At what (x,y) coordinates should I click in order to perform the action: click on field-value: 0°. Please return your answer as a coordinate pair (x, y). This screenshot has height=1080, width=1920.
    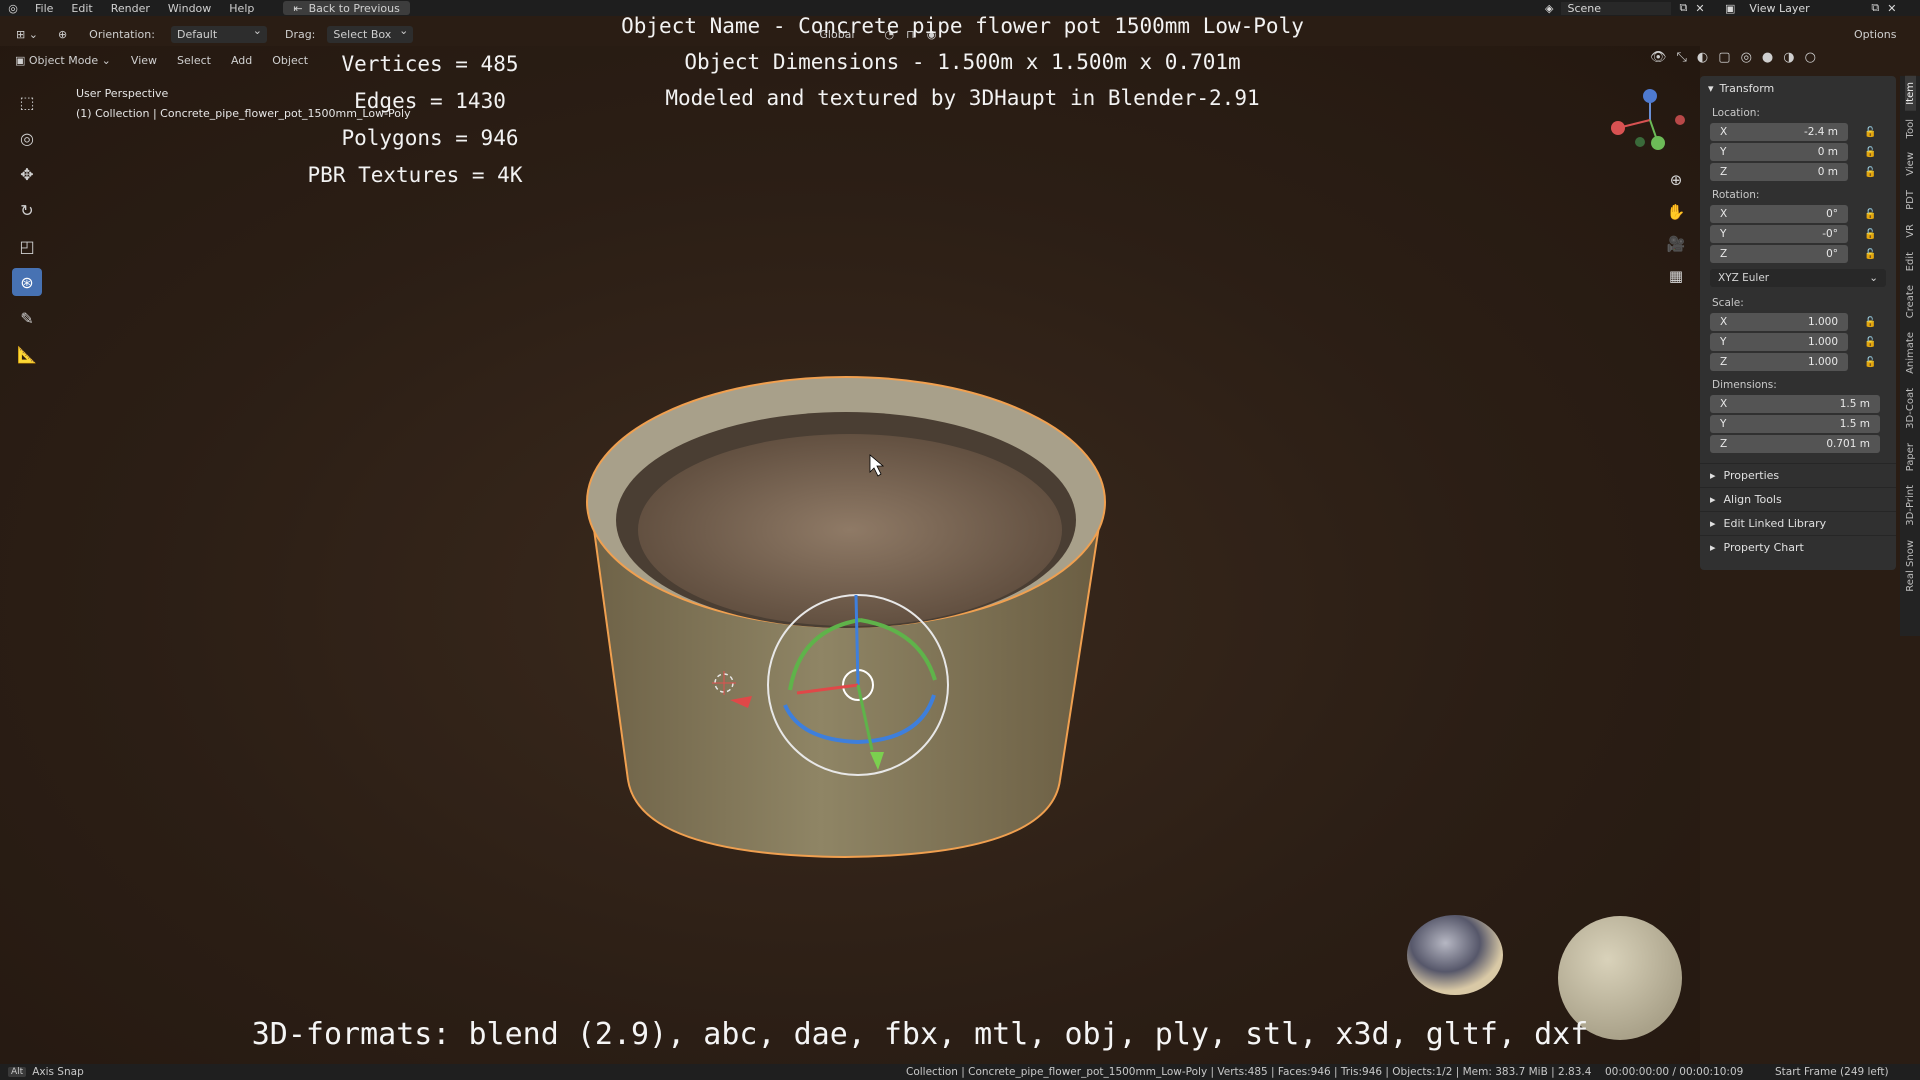
    Looking at the image, I should click on (1832, 254).